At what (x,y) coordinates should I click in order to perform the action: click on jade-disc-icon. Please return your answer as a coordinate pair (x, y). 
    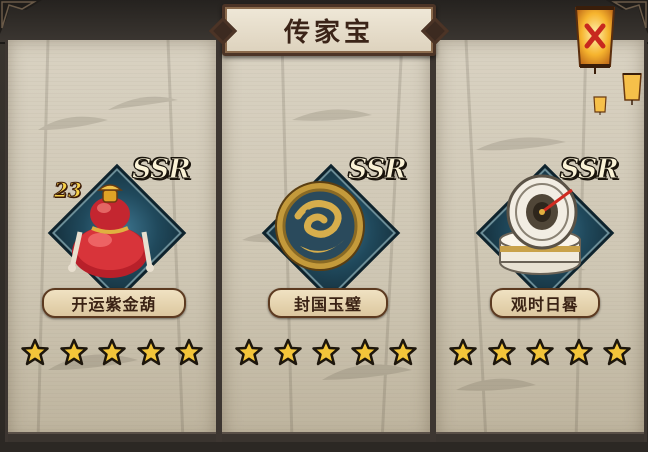
    Looking at the image, I should click on (320, 226).